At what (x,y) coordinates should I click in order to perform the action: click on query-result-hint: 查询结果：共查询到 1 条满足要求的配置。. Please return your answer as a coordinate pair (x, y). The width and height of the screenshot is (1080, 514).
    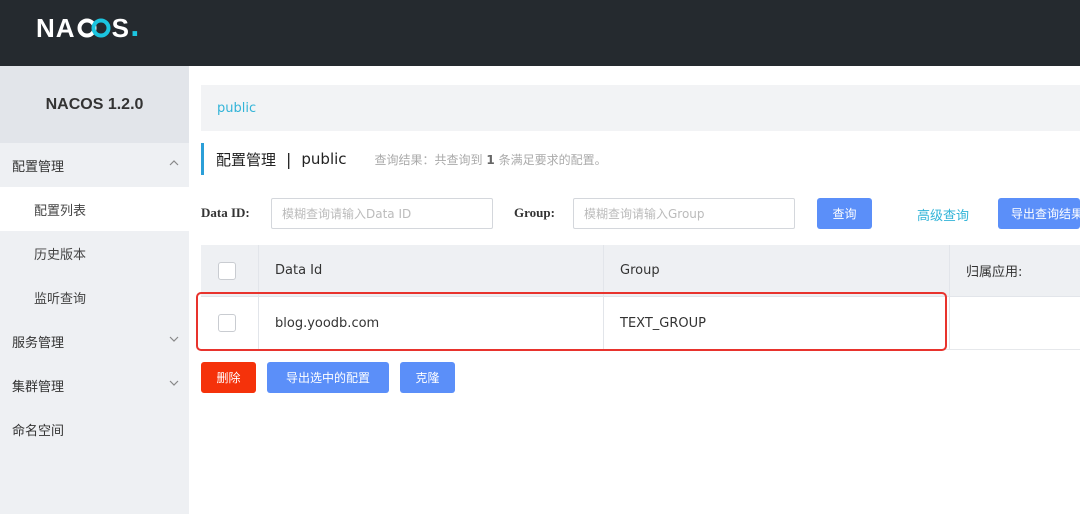
    Looking at the image, I should click on (491, 159).